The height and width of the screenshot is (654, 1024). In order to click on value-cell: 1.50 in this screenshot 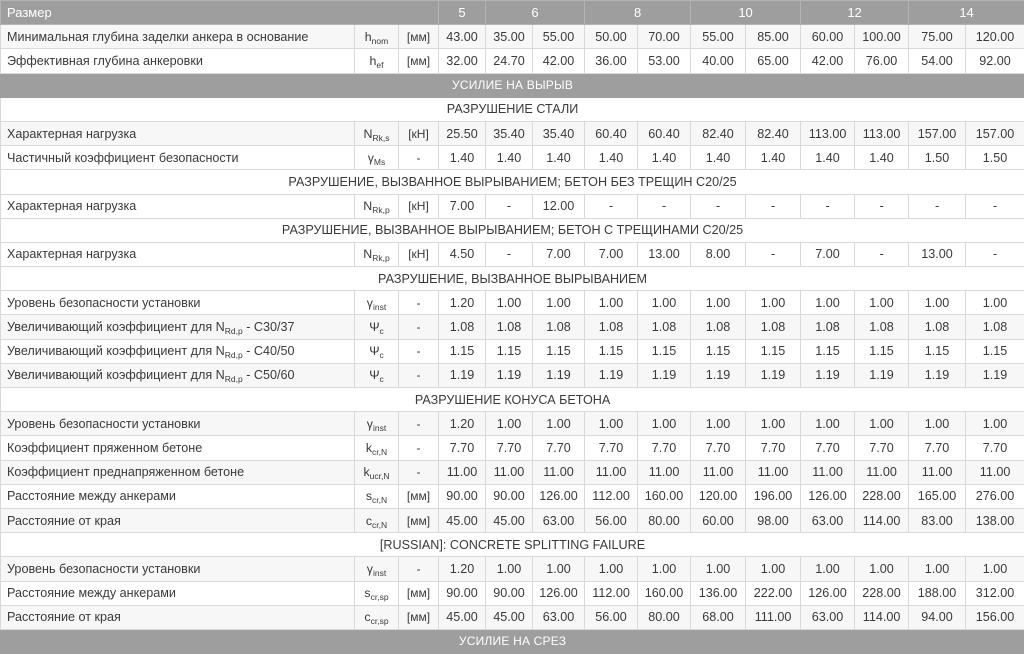, I will do `click(994, 158)`.